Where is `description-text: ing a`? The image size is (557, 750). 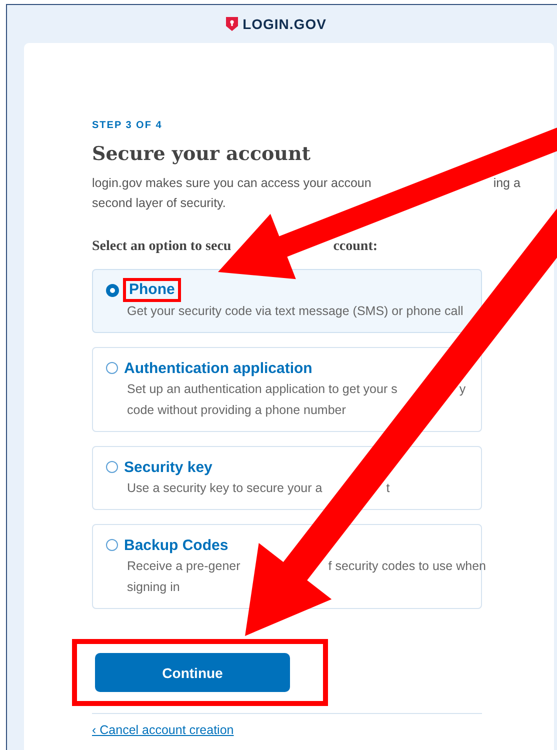 description-text: ing a is located at coordinates (506, 183).